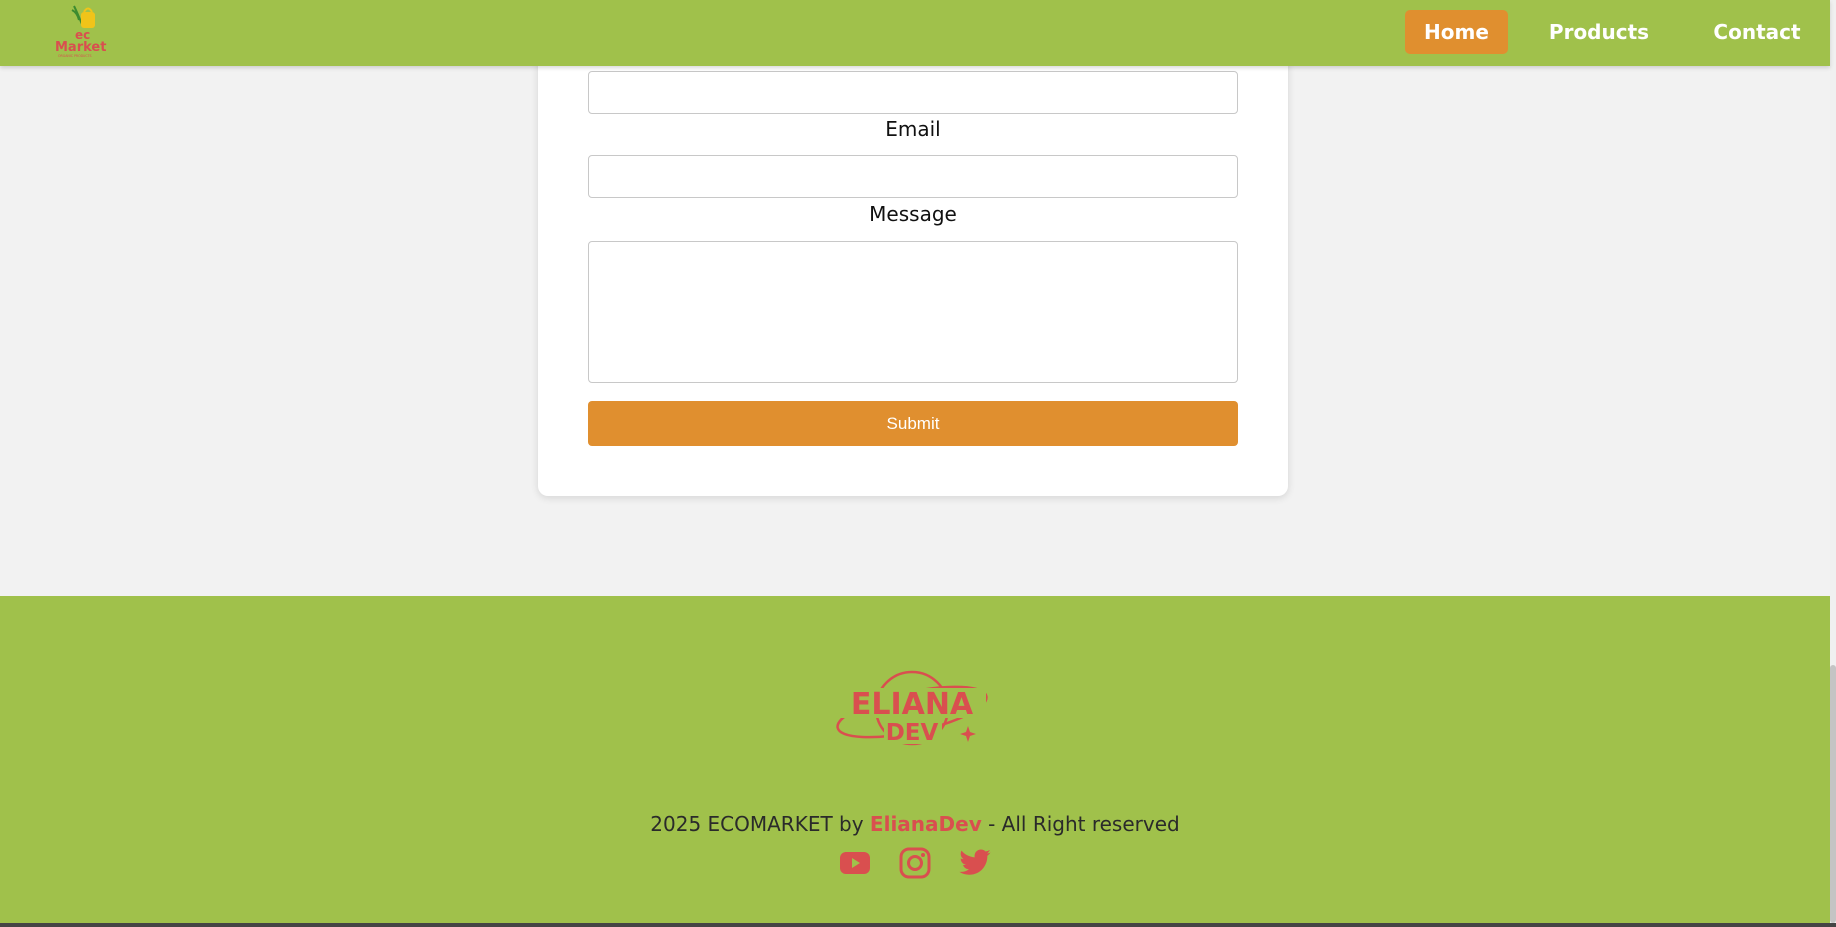 Image resolution: width=1836 pixels, height=927 pixels. What do you see at coordinates (82, 30) in the screenshot?
I see `ecmarket-logo: ec Market ORGANIC PRODUCTS` at bounding box center [82, 30].